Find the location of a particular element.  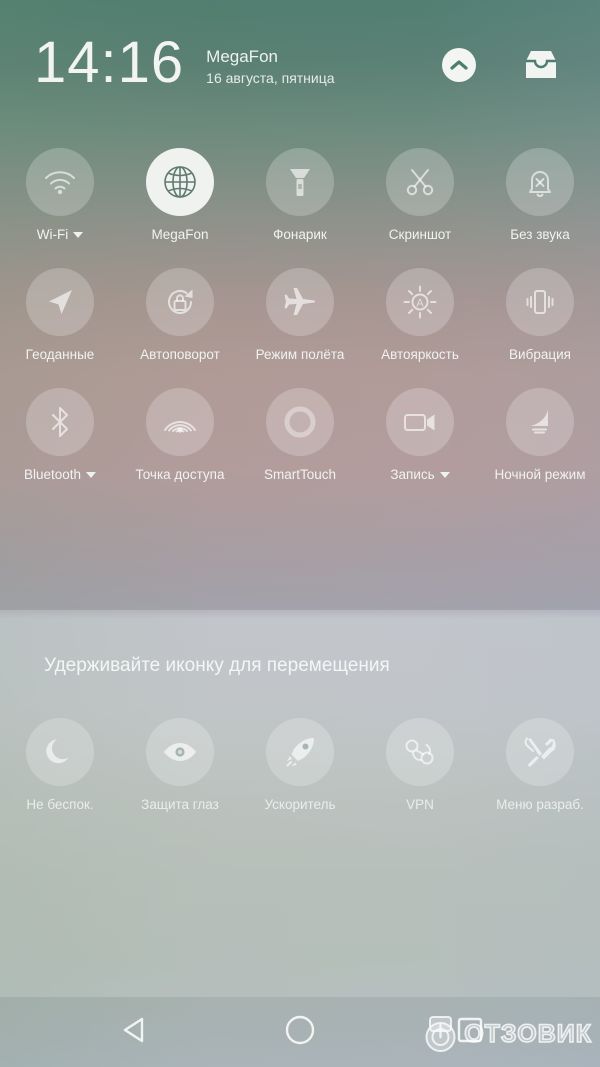

tile-wifi: Wi-Fi is located at coordinates (60, 195).